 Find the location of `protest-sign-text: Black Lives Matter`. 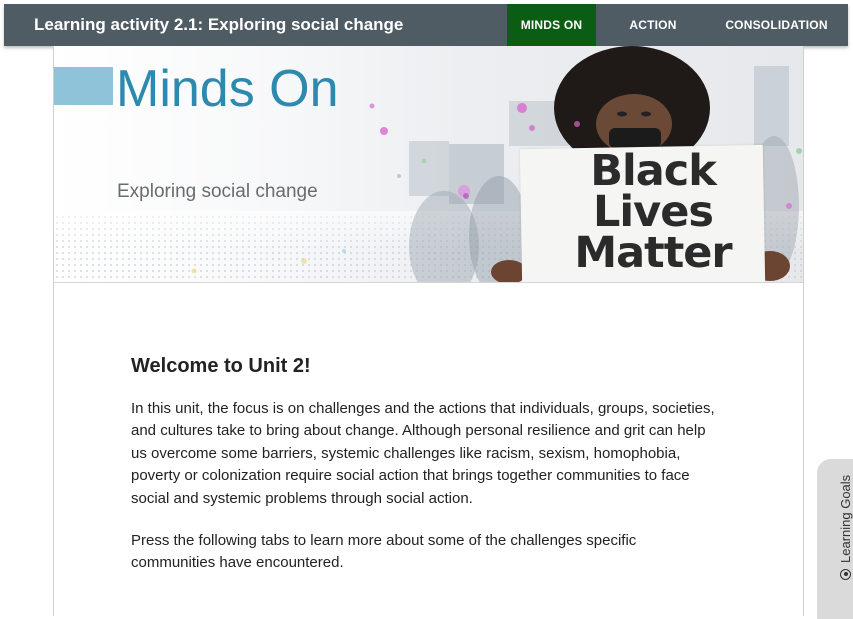

protest-sign-text: Black Lives Matter is located at coordinates (653, 212).